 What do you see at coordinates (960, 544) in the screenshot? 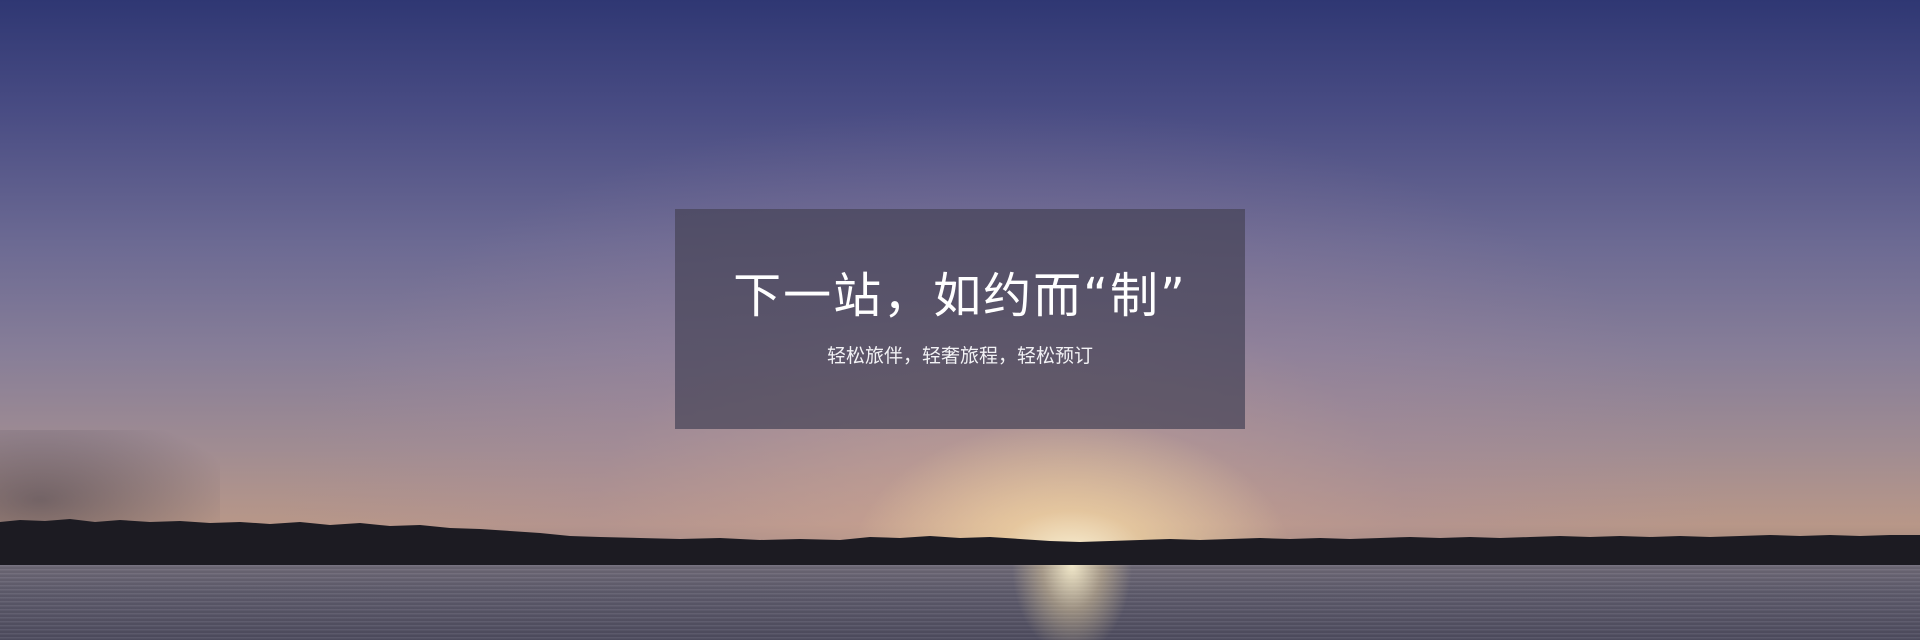
I see `treeline-silhouette` at bounding box center [960, 544].